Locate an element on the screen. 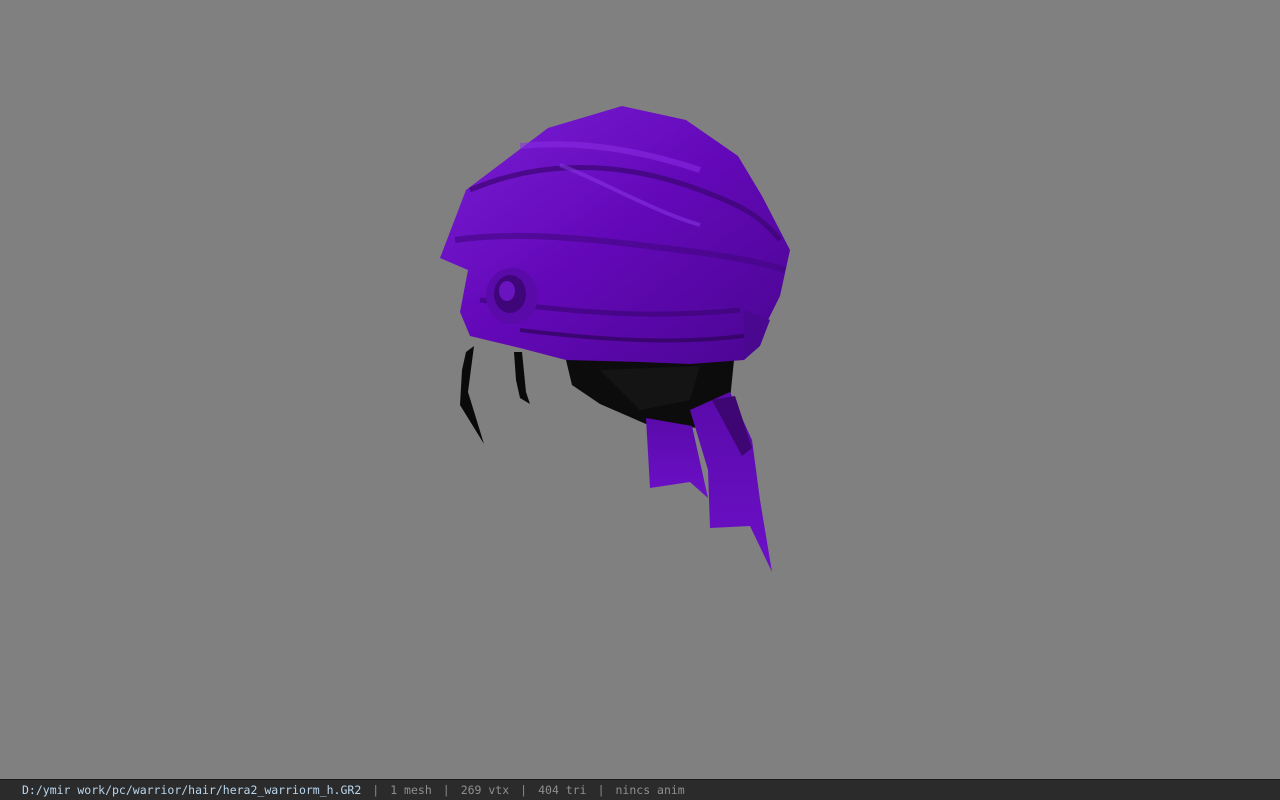 This screenshot has height=800, width=1280. animation-status: nincs anim is located at coordinates (650, 790).